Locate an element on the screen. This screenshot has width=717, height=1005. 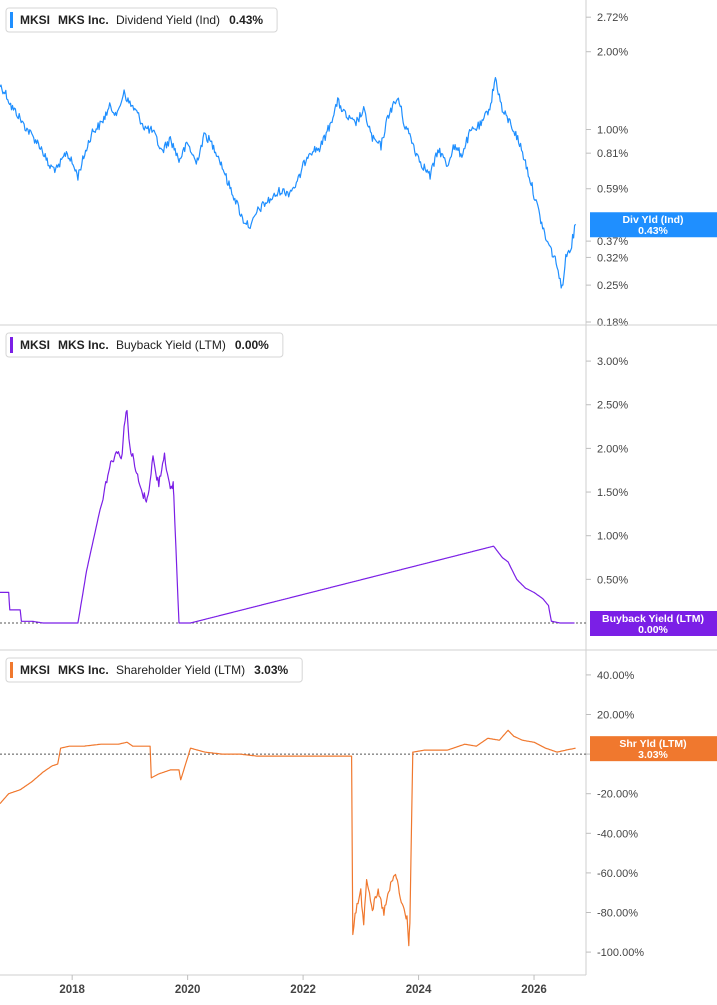
x-axis: 2018 2020 2022 2024 2026 is located at coordinates (293, 985).